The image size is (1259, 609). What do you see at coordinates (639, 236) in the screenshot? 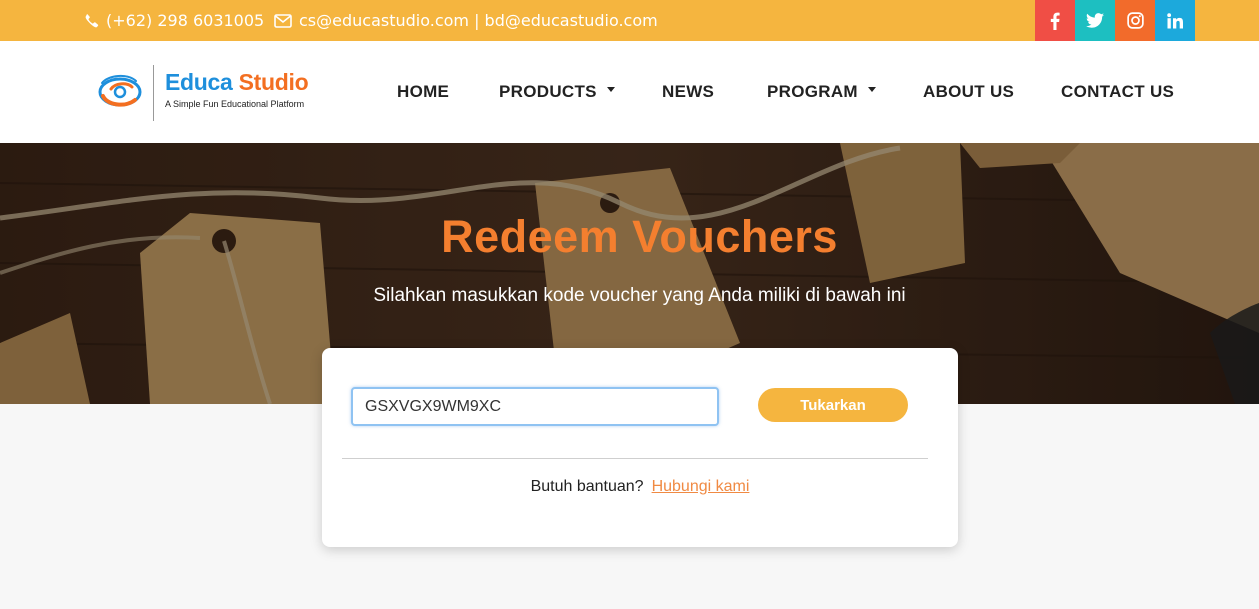
I see `page-title: Redeem Vouchers` at bounding box center [639, 236].